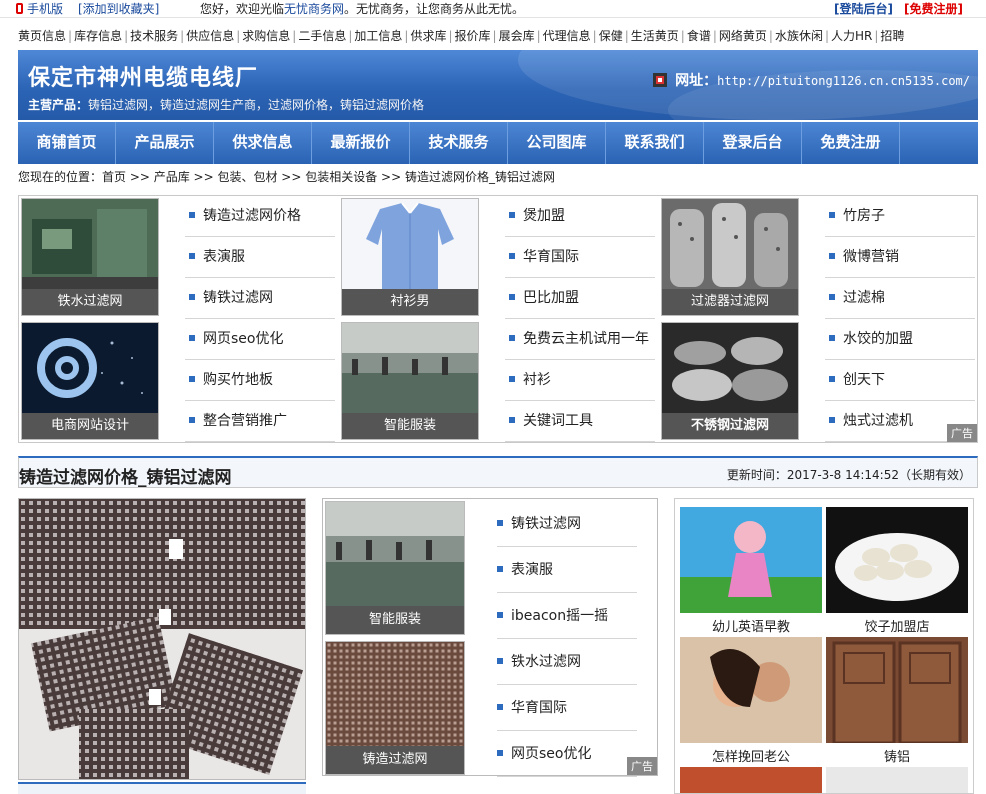 The image size is (986, 794). What do you see at coordinates (410, 245) in the screenshot?
I see `shirt-image` at bounding box center [410, 245].